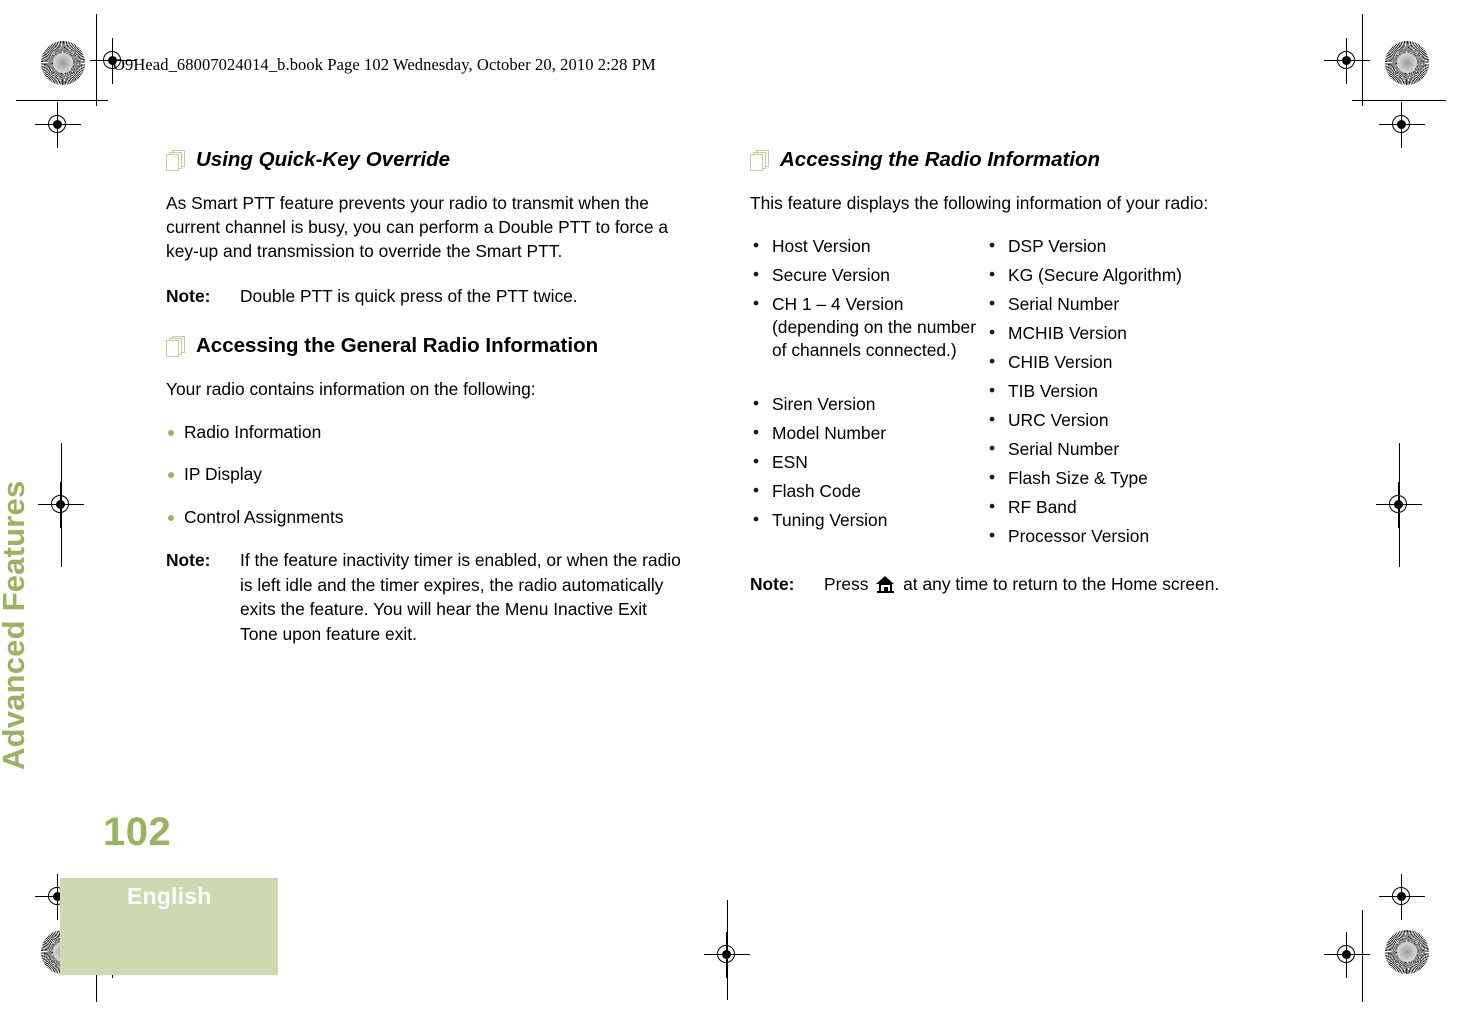 This screenshot has width=1462, height=1013. I want to click on registration-rosette-top-left, so click(63, 63).